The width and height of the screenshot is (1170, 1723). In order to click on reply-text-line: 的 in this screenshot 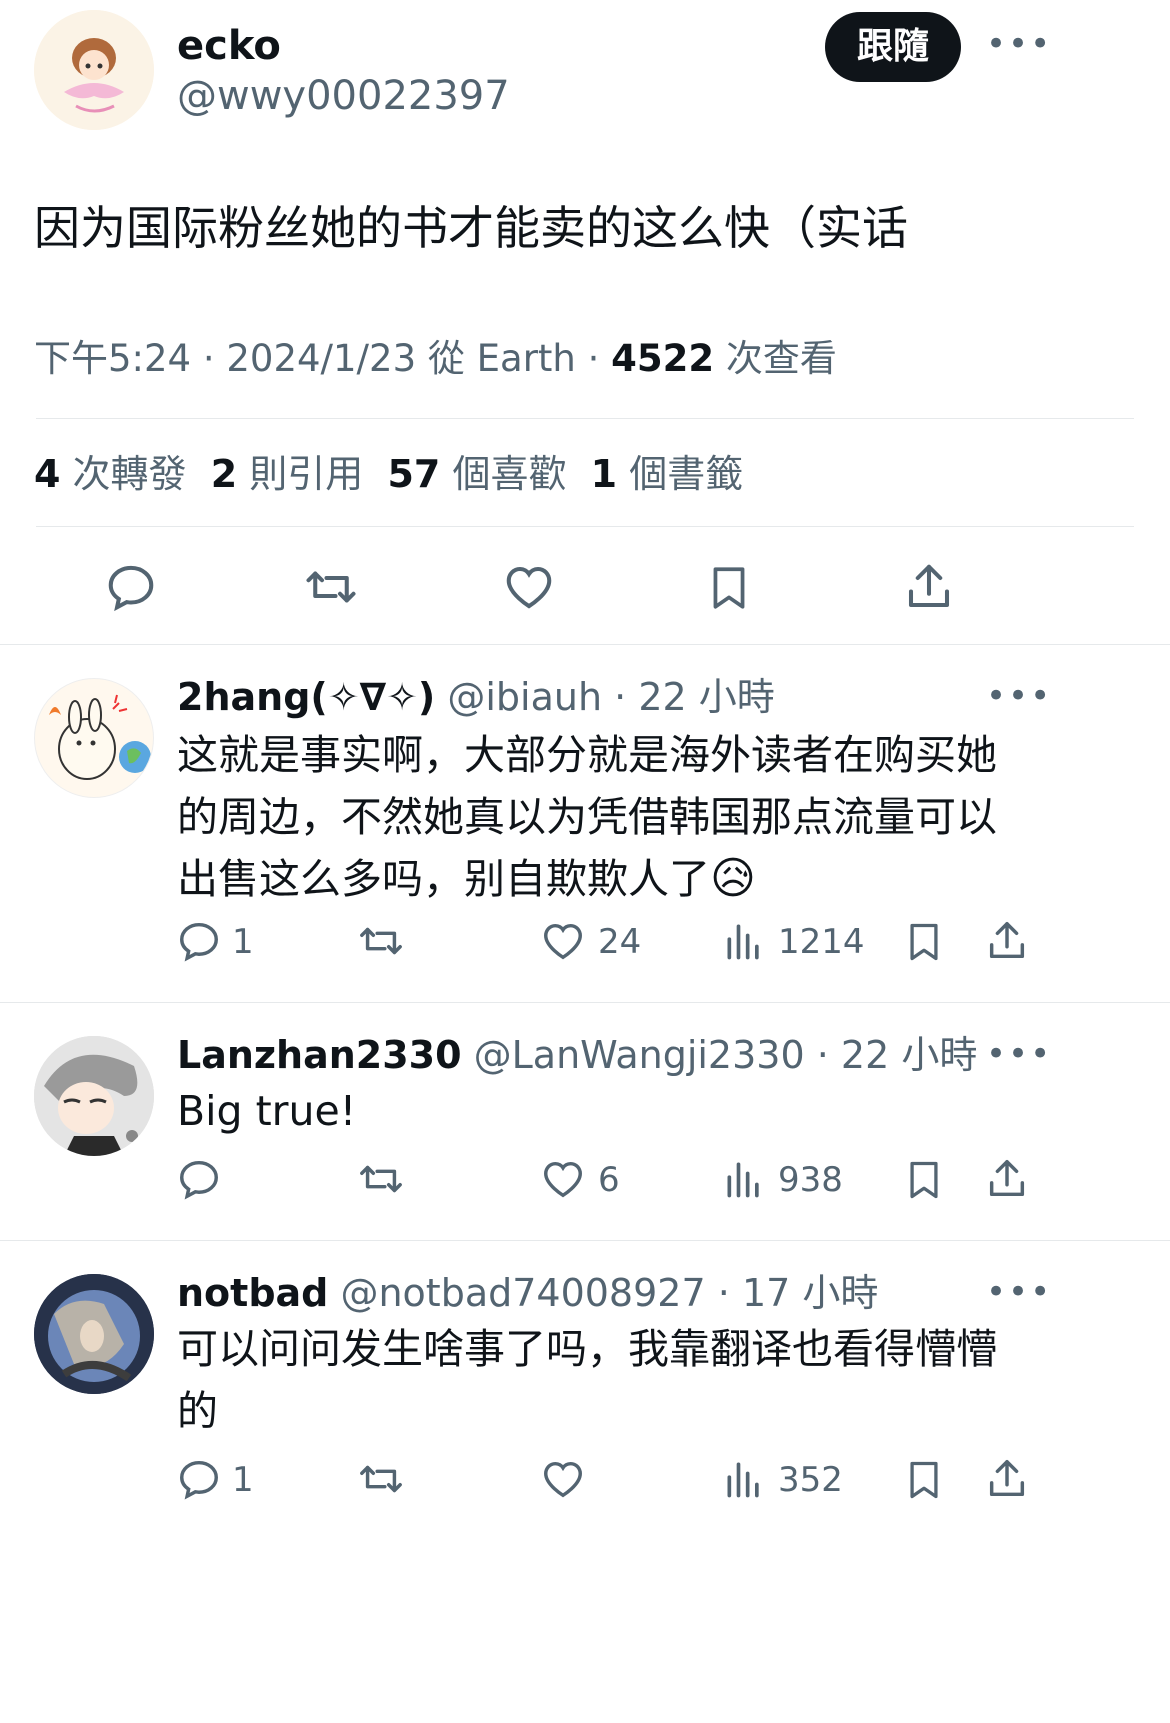, I will do `click(197, 1411)`.